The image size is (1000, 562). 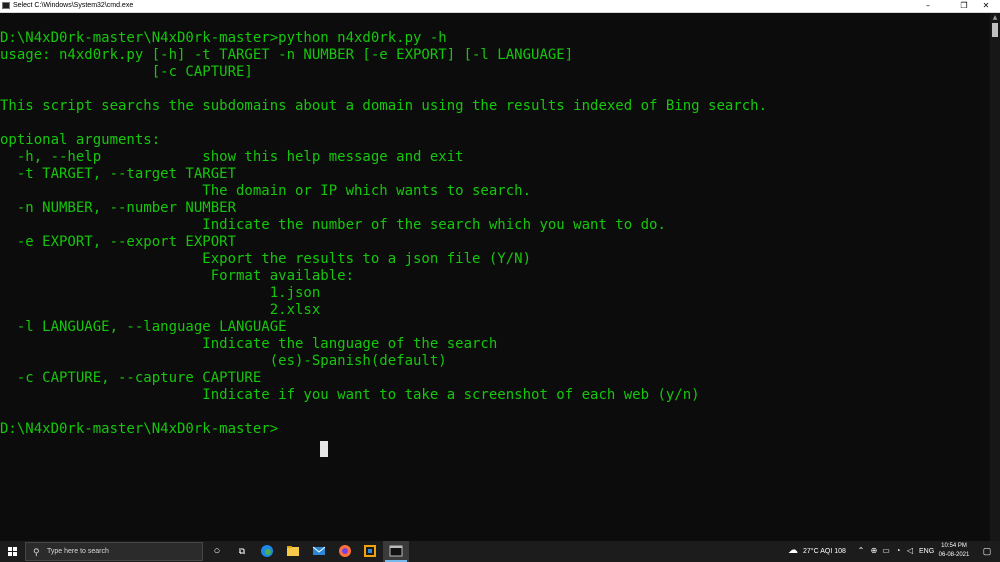 I want to click on mail-icon, so click(x=319, y=551).